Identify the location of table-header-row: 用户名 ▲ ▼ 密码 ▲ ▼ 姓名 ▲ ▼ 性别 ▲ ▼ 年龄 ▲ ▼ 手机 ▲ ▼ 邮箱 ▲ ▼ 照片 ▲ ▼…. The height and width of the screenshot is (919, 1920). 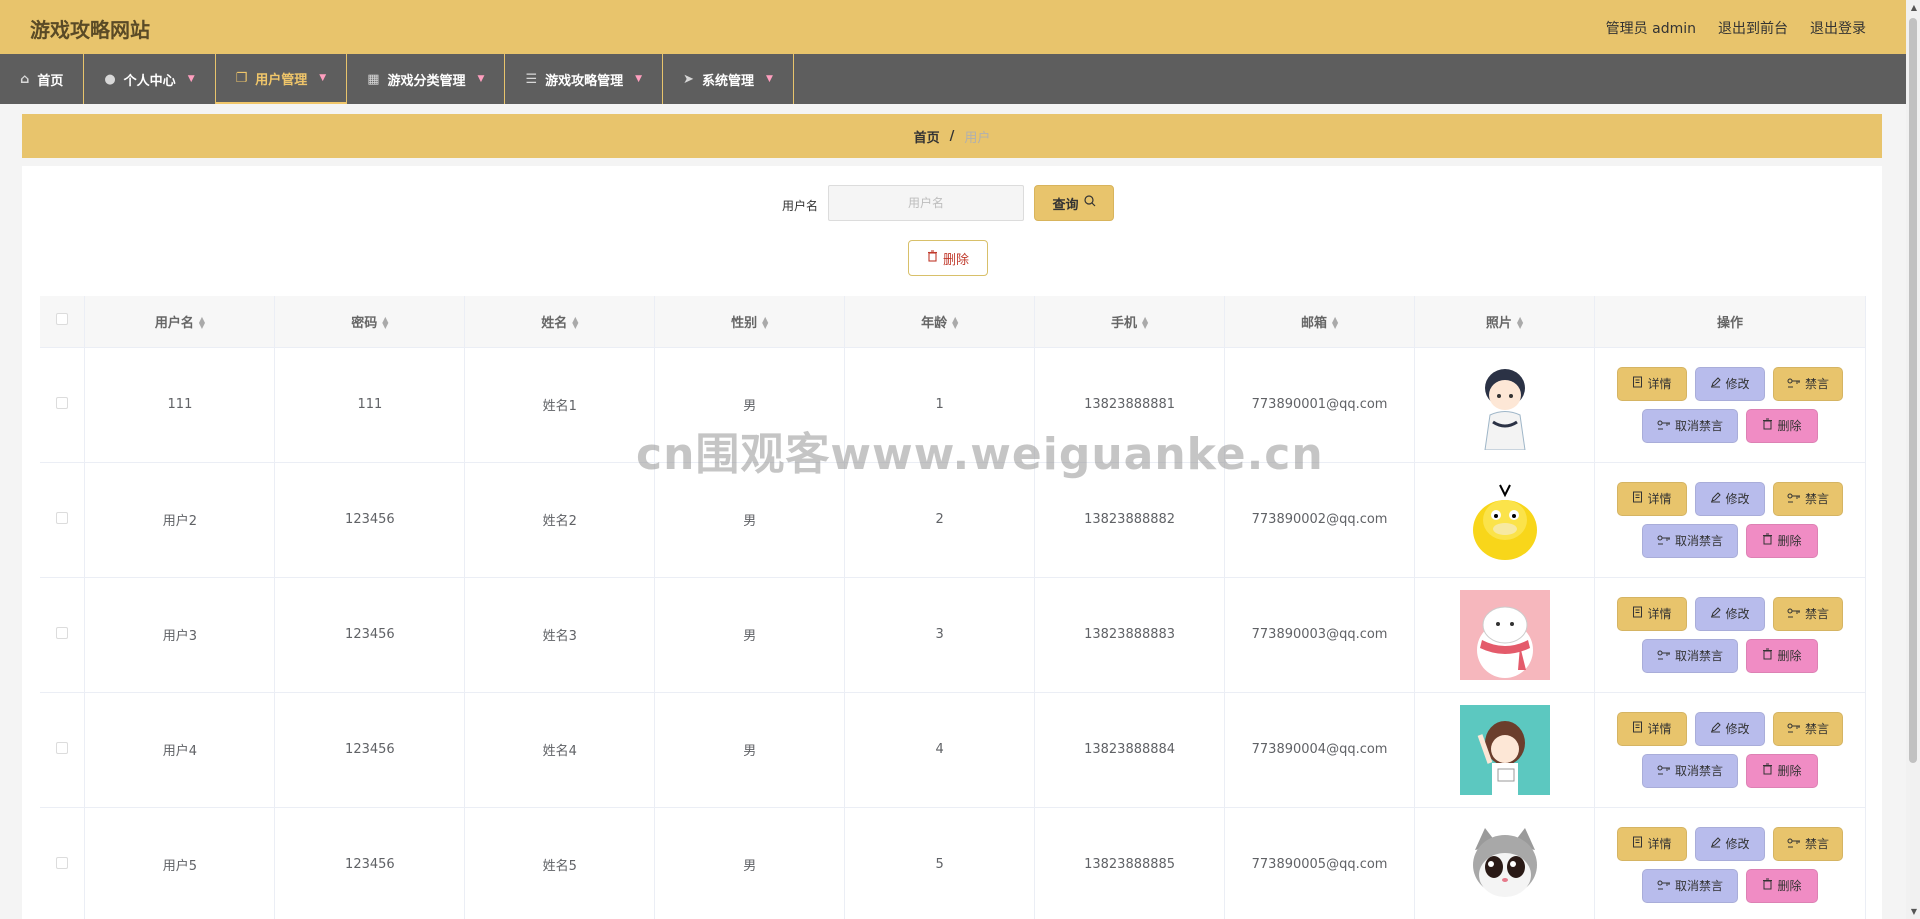
(953, 322).